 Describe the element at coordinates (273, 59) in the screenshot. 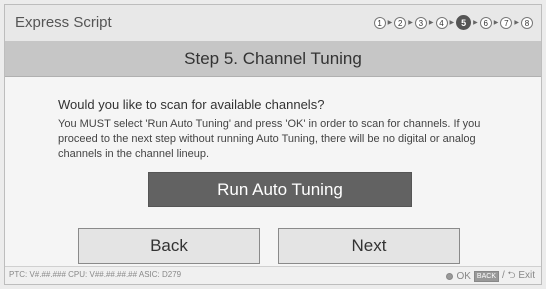

I see `page-title: Step 5. Channel Tuning` at that location.